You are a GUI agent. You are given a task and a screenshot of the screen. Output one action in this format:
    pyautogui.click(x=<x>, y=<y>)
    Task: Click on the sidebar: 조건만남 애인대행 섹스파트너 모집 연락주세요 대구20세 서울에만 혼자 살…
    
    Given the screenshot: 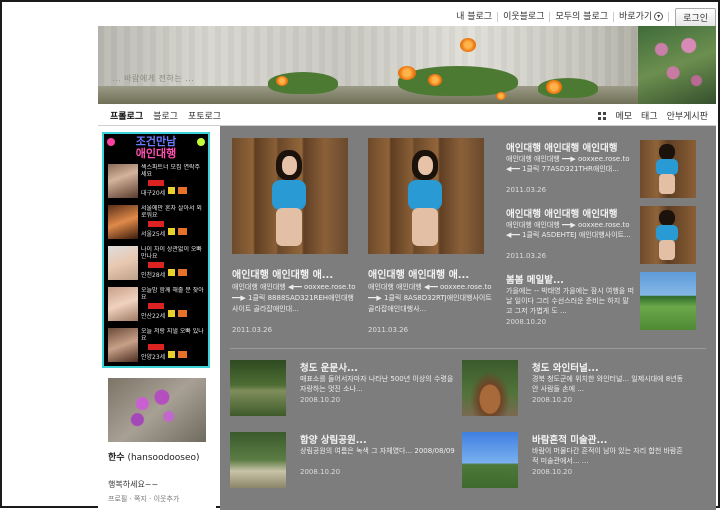 What is the action you would take?
    pyautogui.click(x=157, y=318)
    